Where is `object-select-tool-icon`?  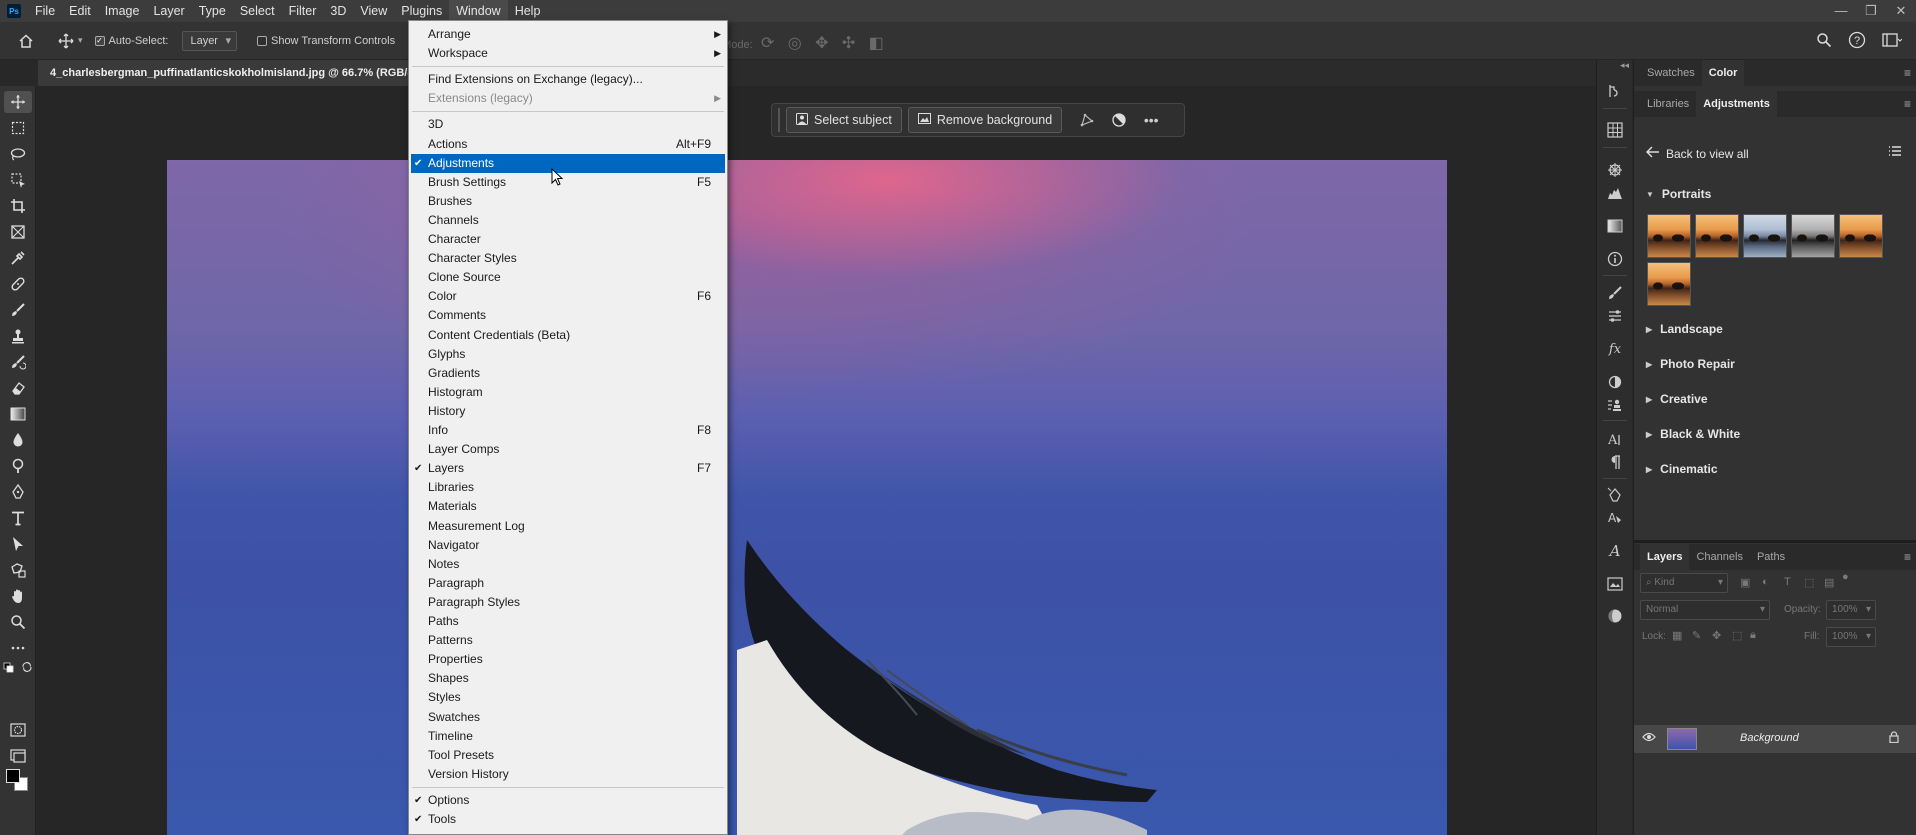
object-select-tool-icon is located at coordinates (18, 180).